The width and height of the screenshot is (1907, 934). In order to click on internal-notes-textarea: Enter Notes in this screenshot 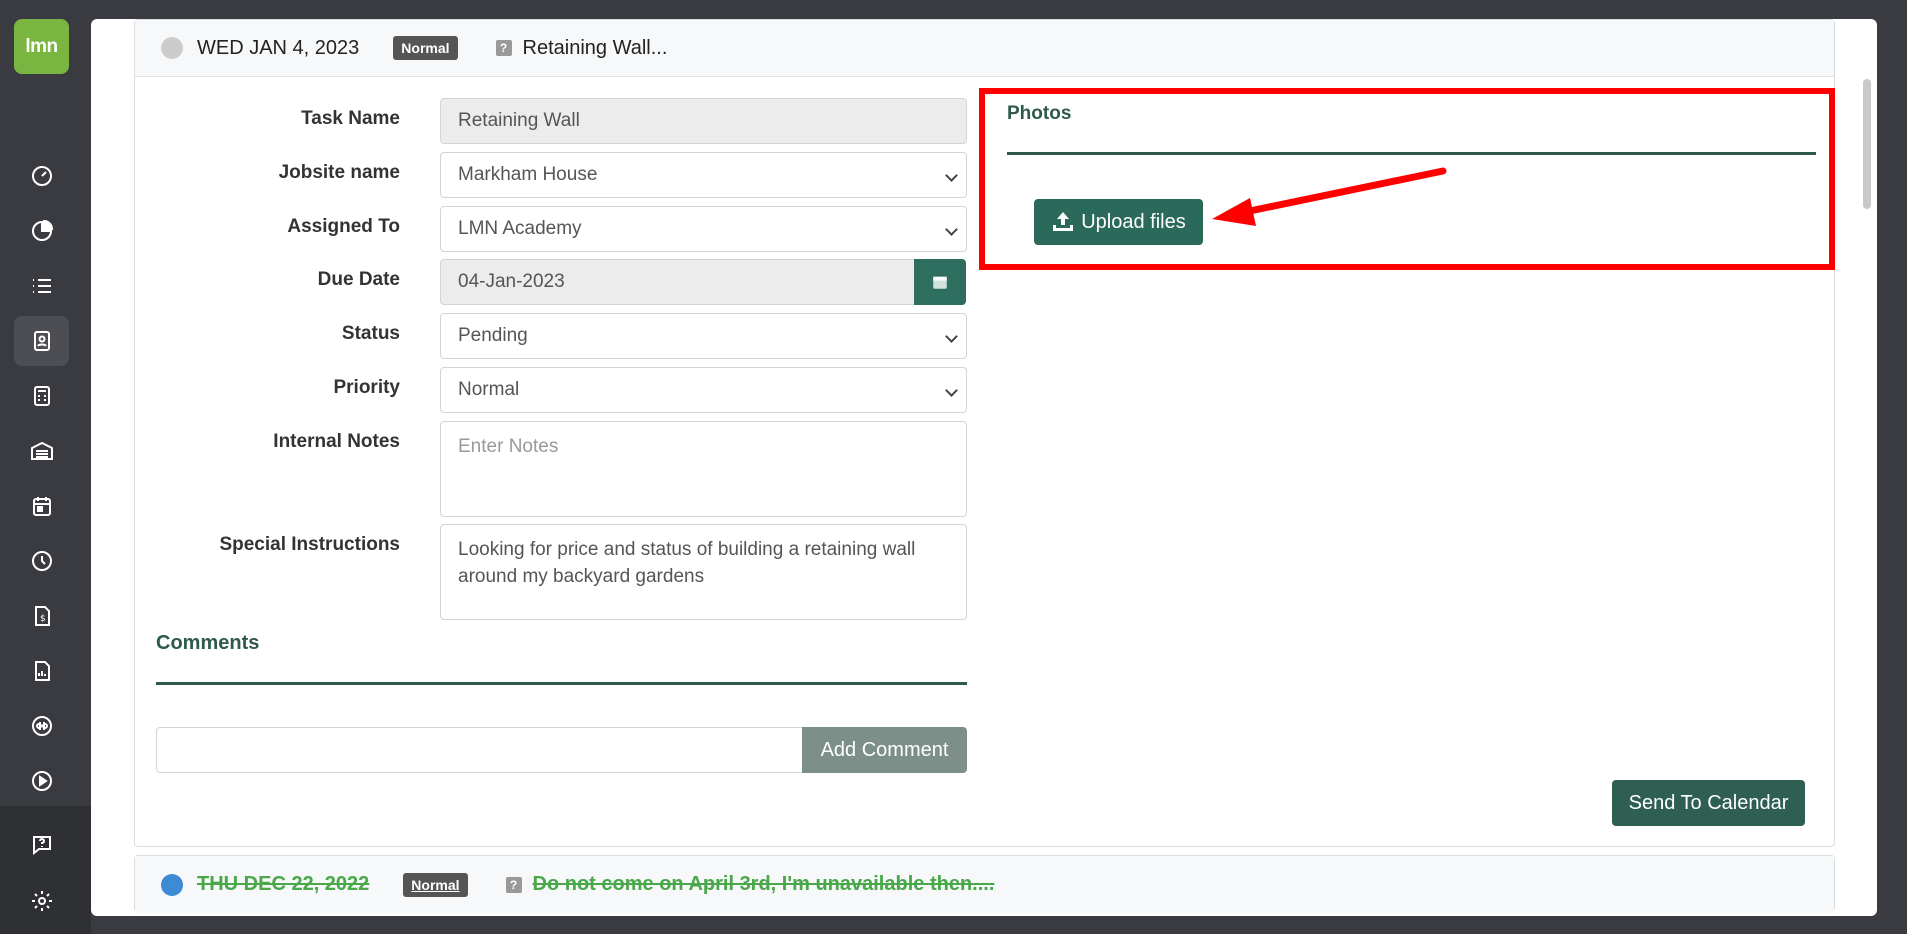, I will do `click(703, 469)`.